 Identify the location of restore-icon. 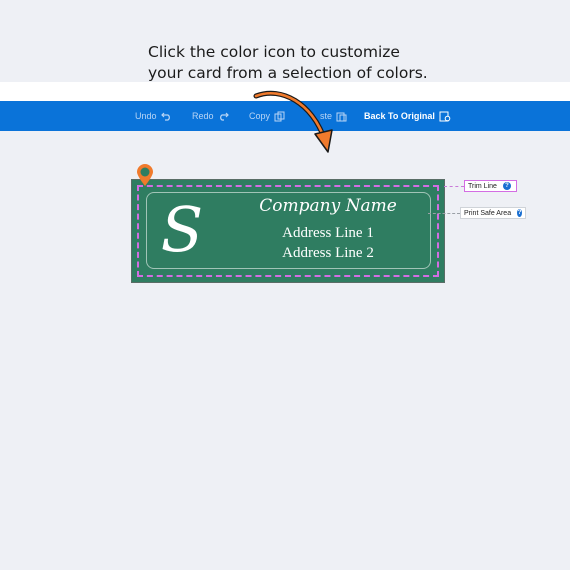
(445, 116).